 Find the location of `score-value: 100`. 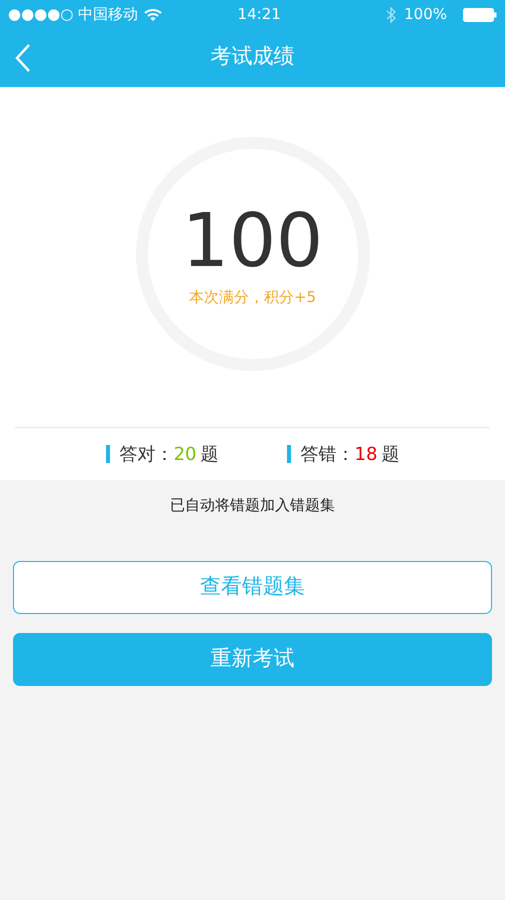

score-value: 100 is located at coordinates (253, 241).